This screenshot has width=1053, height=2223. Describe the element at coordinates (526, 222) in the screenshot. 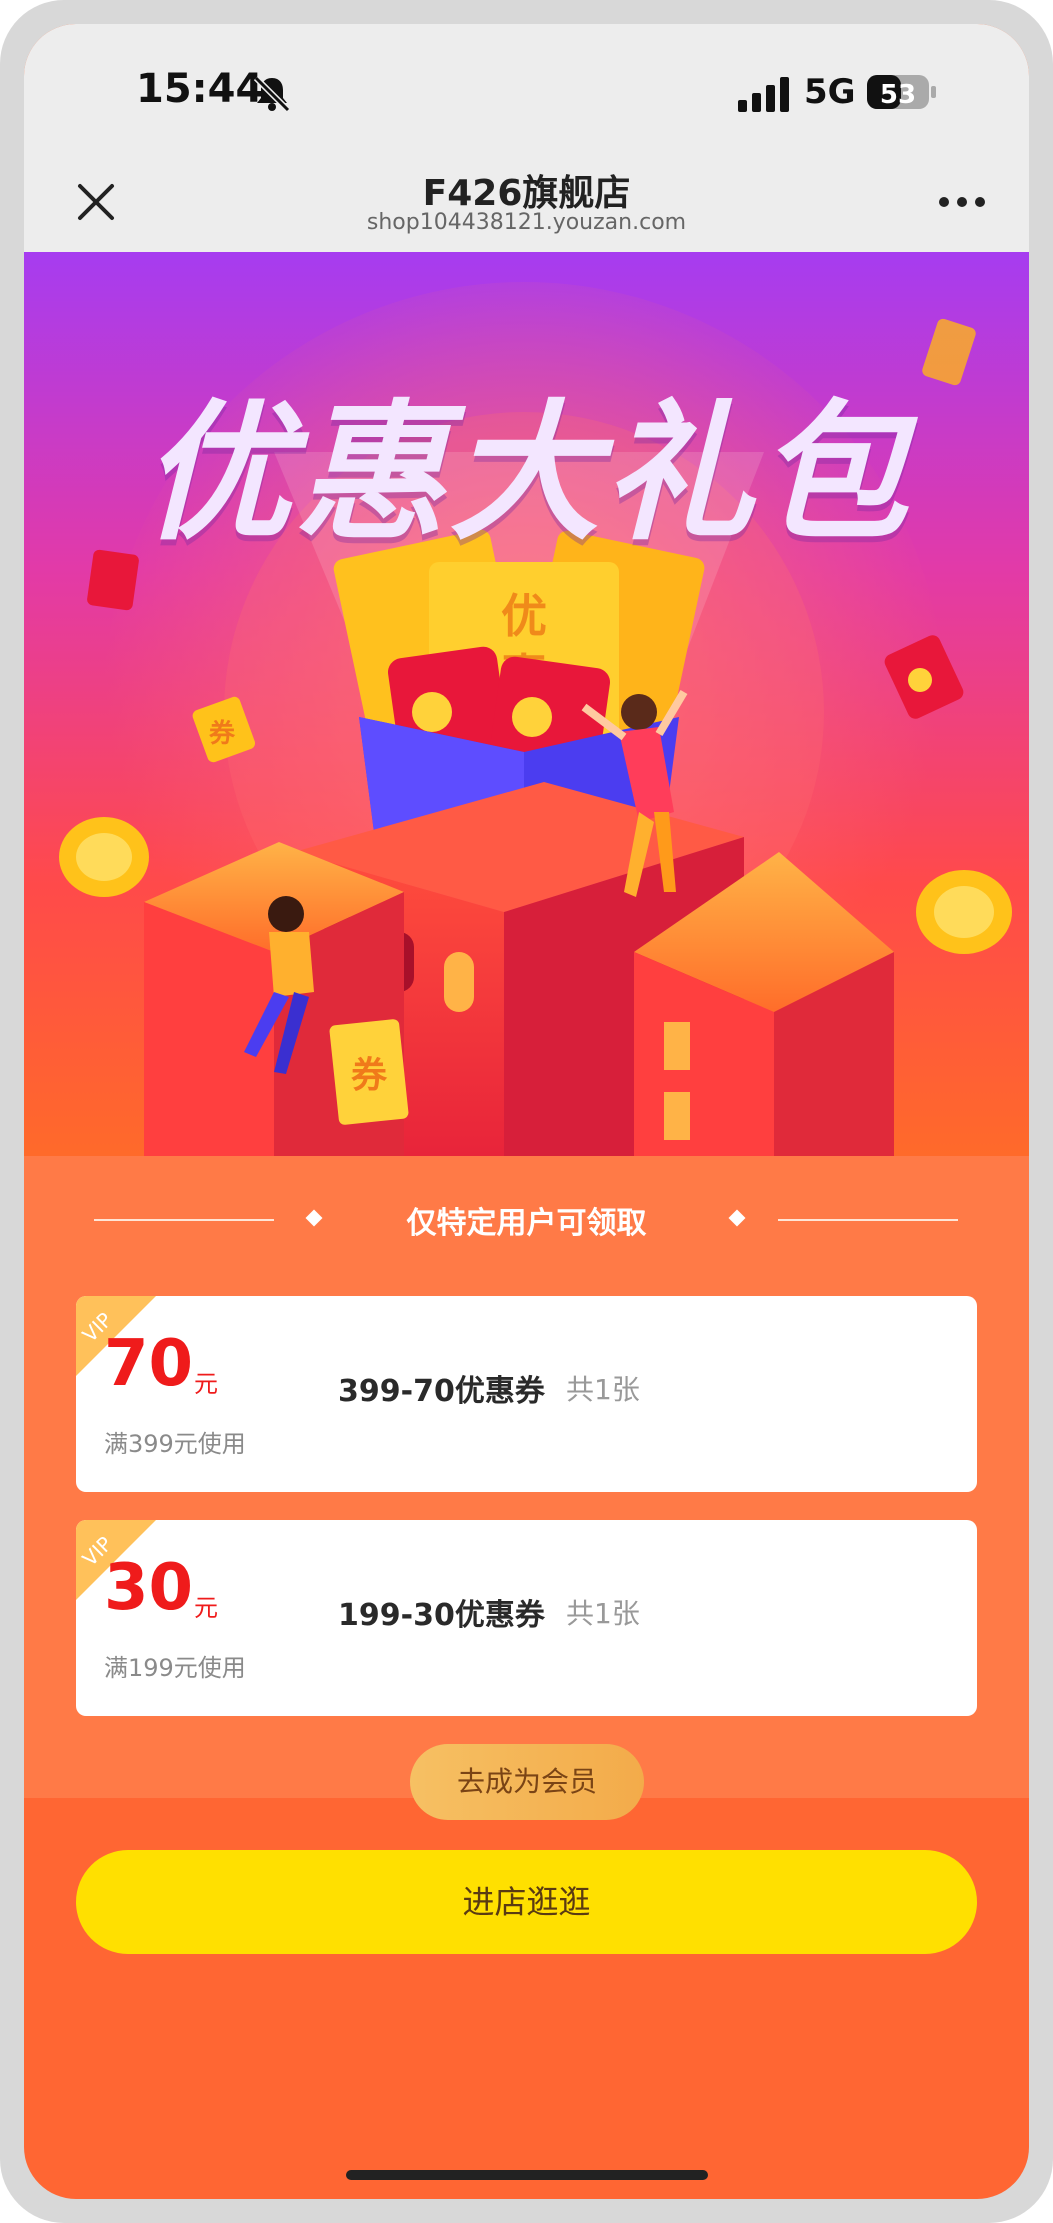

I see `page-subtitle-url: shop104438121.youzan.com` at that location.